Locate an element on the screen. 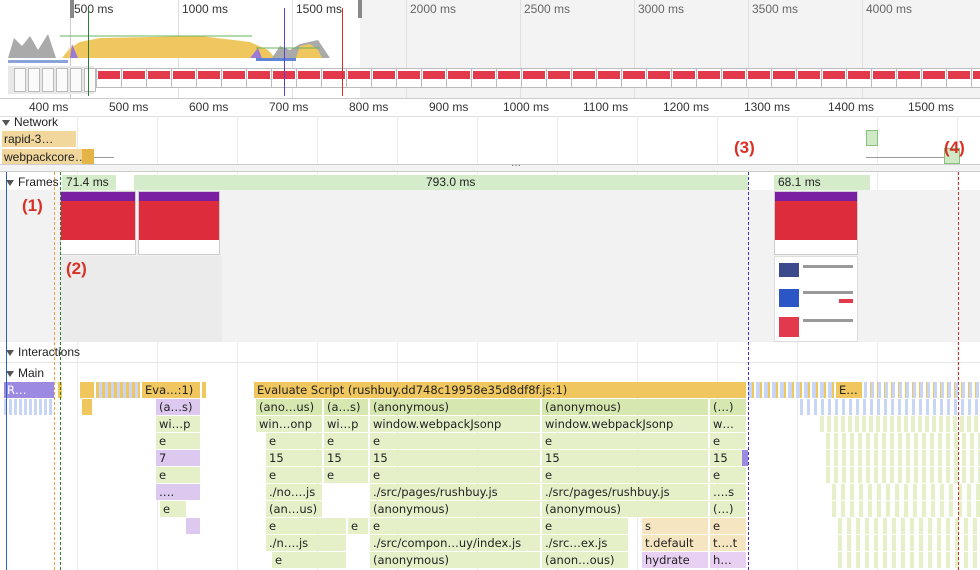 The height and width of the screenshot is (570, 980). flame-block: ….s is located at coordinates (728, 492).